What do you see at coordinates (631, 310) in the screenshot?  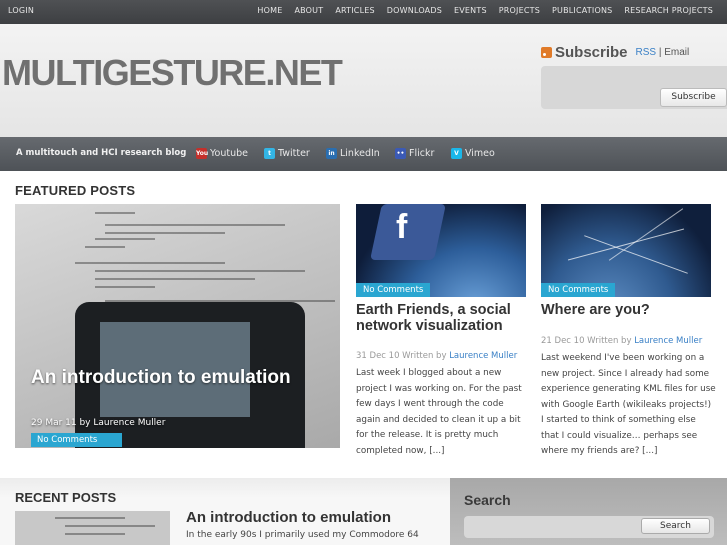 I see `featured-post-title: Where are you?` at bounding box center [631, 310].